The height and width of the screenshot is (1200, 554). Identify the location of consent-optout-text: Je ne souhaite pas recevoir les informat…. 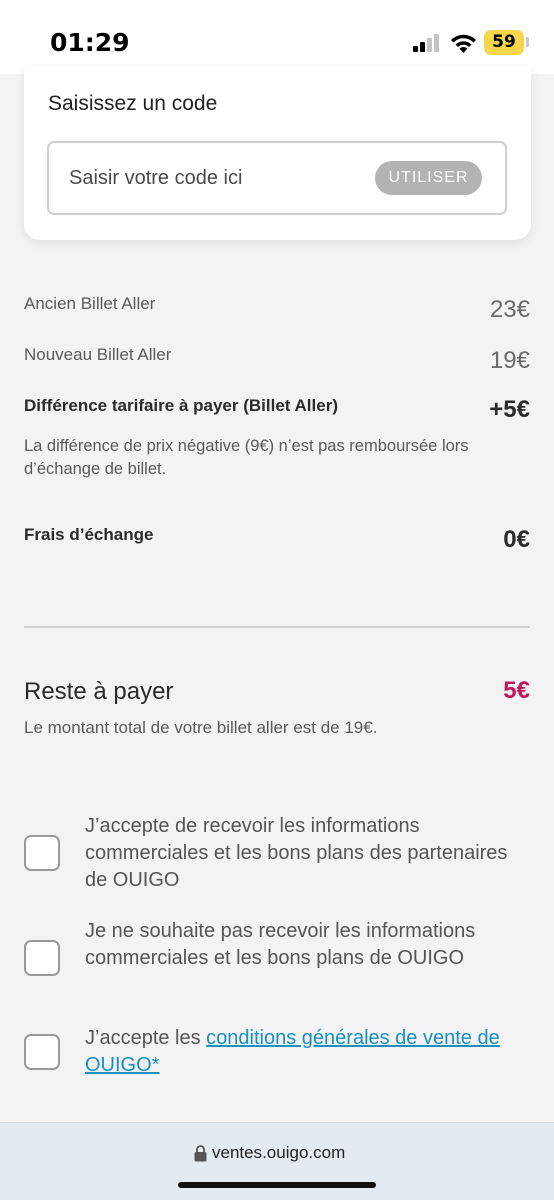
(280, 944).